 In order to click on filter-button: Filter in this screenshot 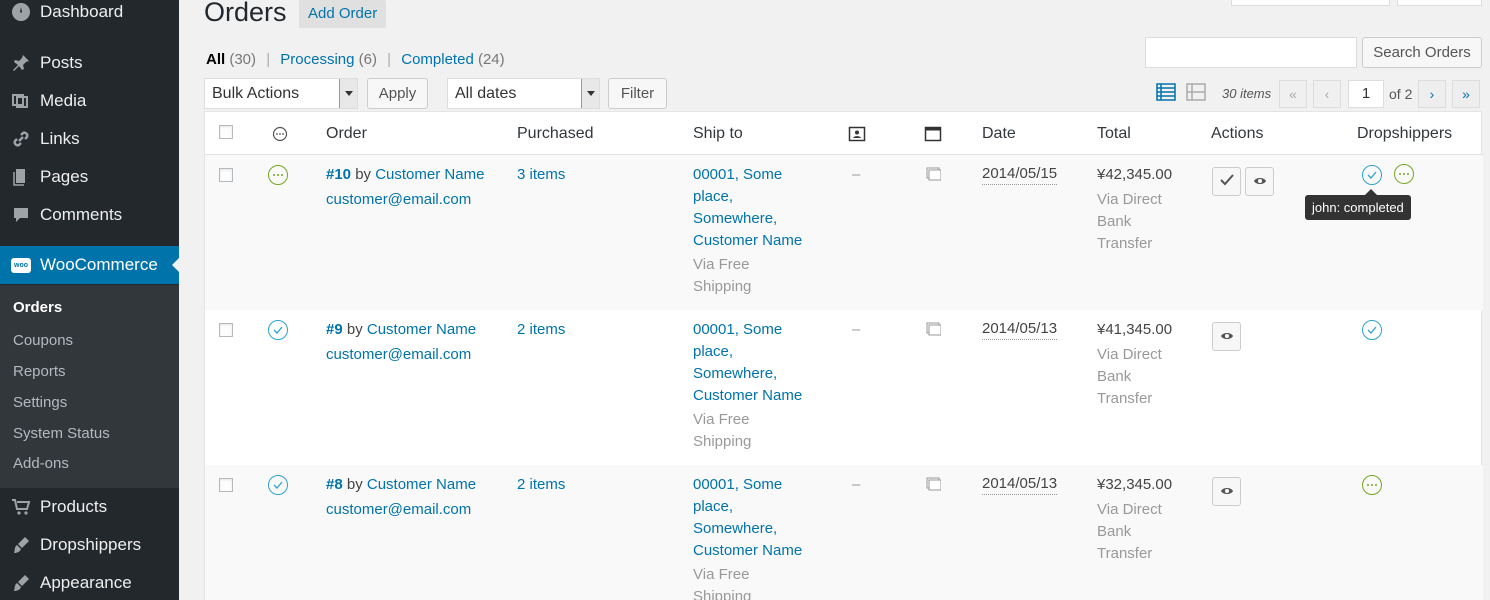, I will do `click(637, 93)`.